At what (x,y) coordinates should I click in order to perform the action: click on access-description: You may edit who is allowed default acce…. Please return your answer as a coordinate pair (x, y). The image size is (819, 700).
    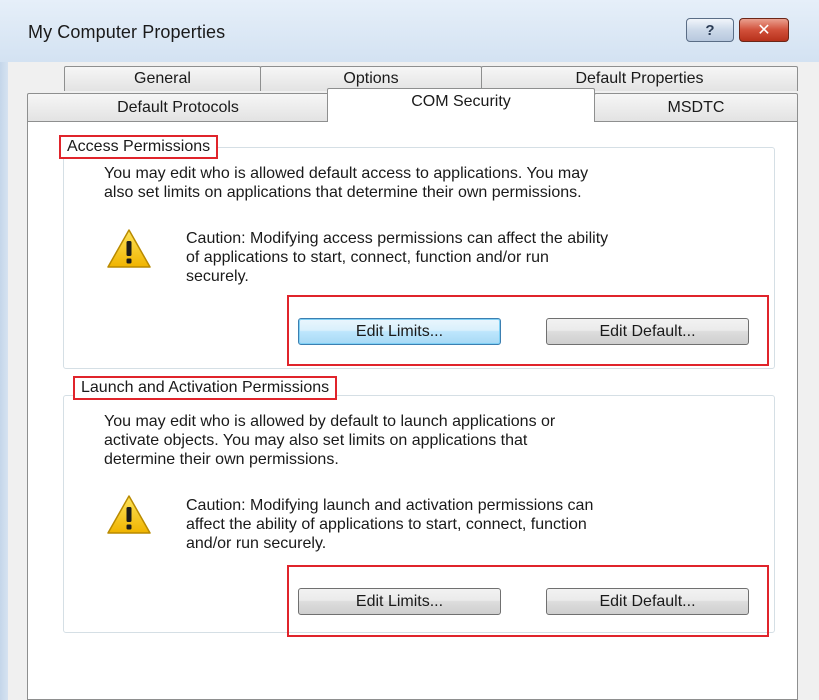
    Looking at the image, I should click on (434, 183).